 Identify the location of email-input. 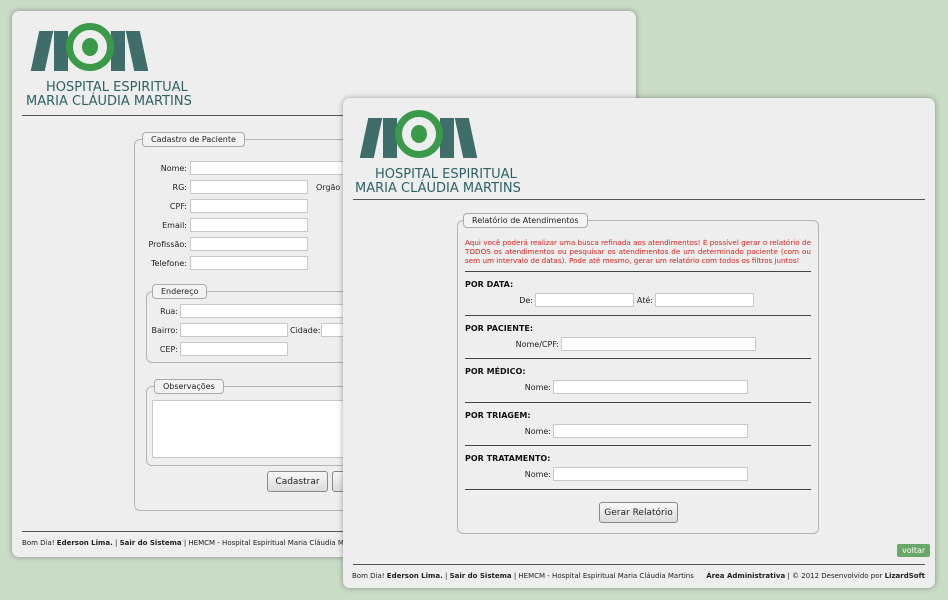
(249, 225).